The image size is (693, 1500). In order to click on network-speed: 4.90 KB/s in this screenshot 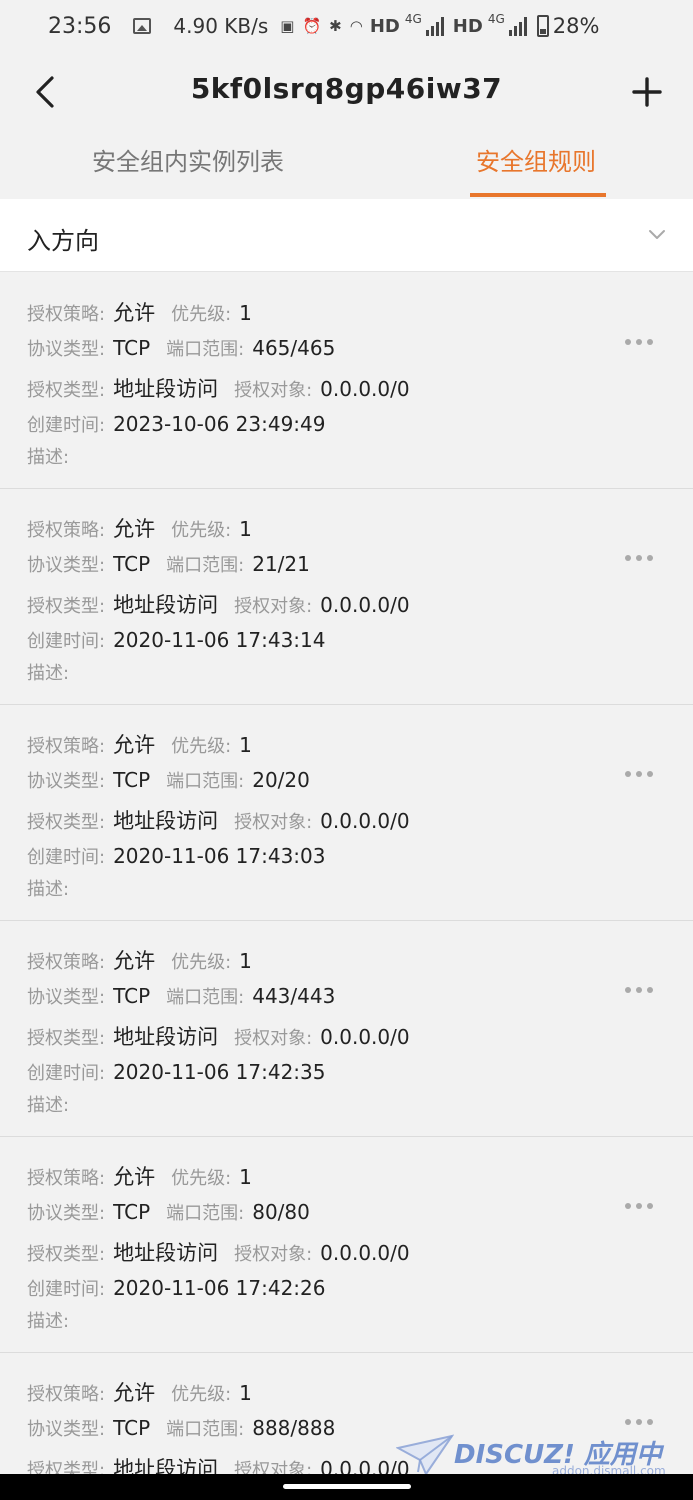, I will do `click(221, 26)`.